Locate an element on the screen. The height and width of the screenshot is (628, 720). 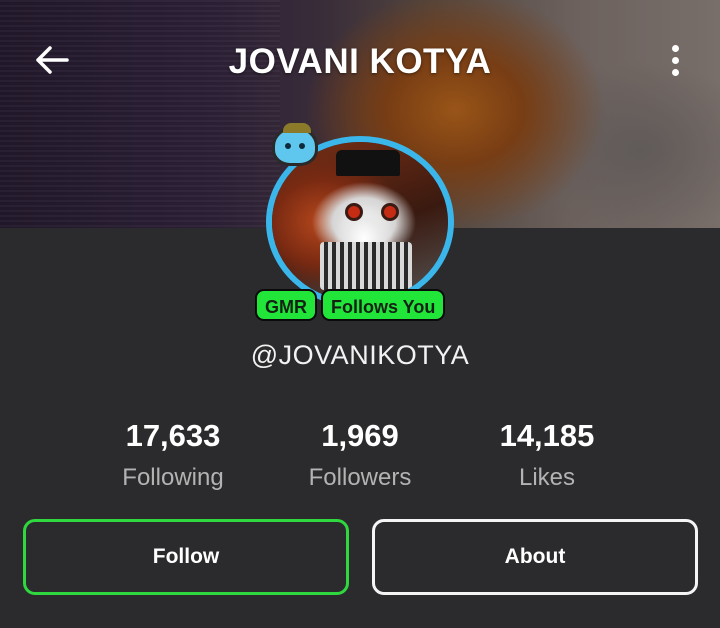
avatar-eye-left is located at coordinates (354, 212).